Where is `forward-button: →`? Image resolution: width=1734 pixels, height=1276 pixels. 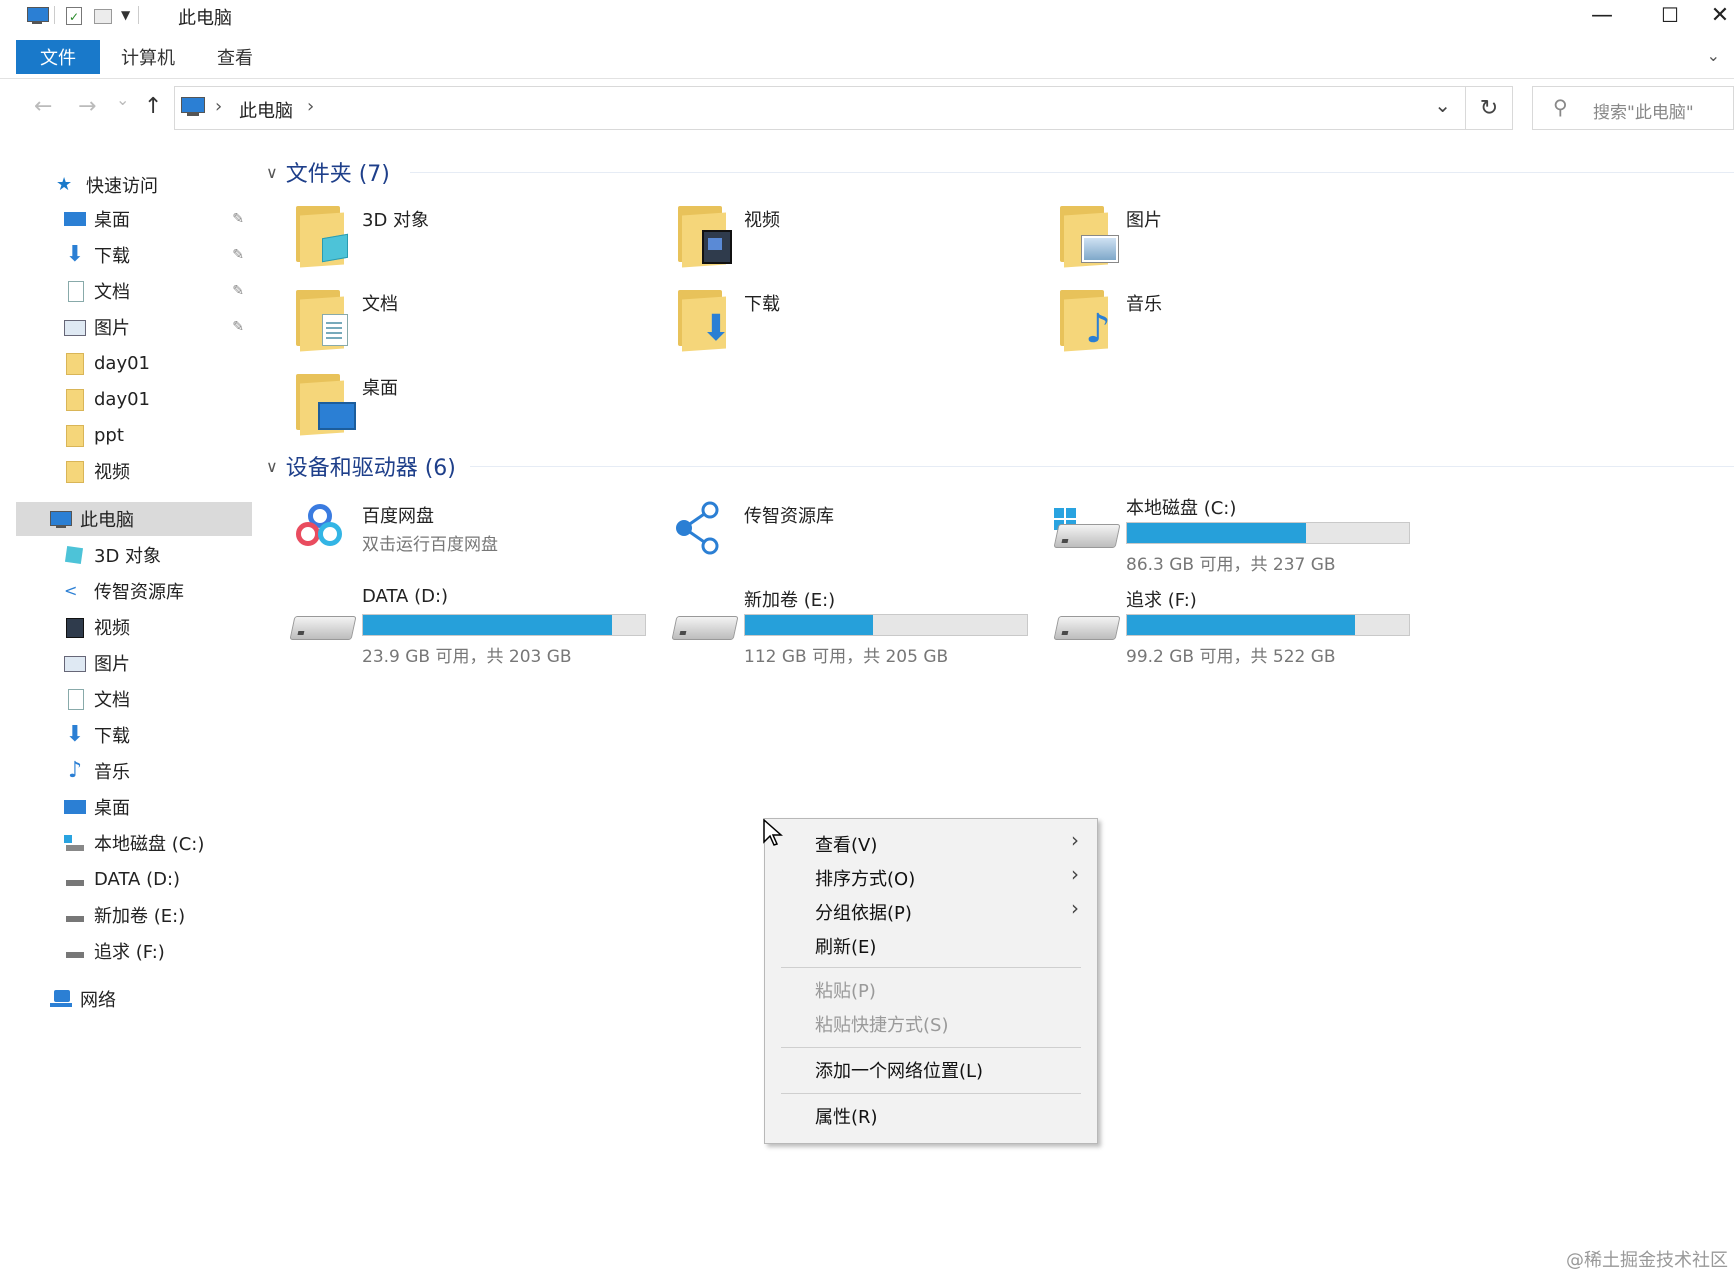 forward-button: → is located at coordinates (87, 106).